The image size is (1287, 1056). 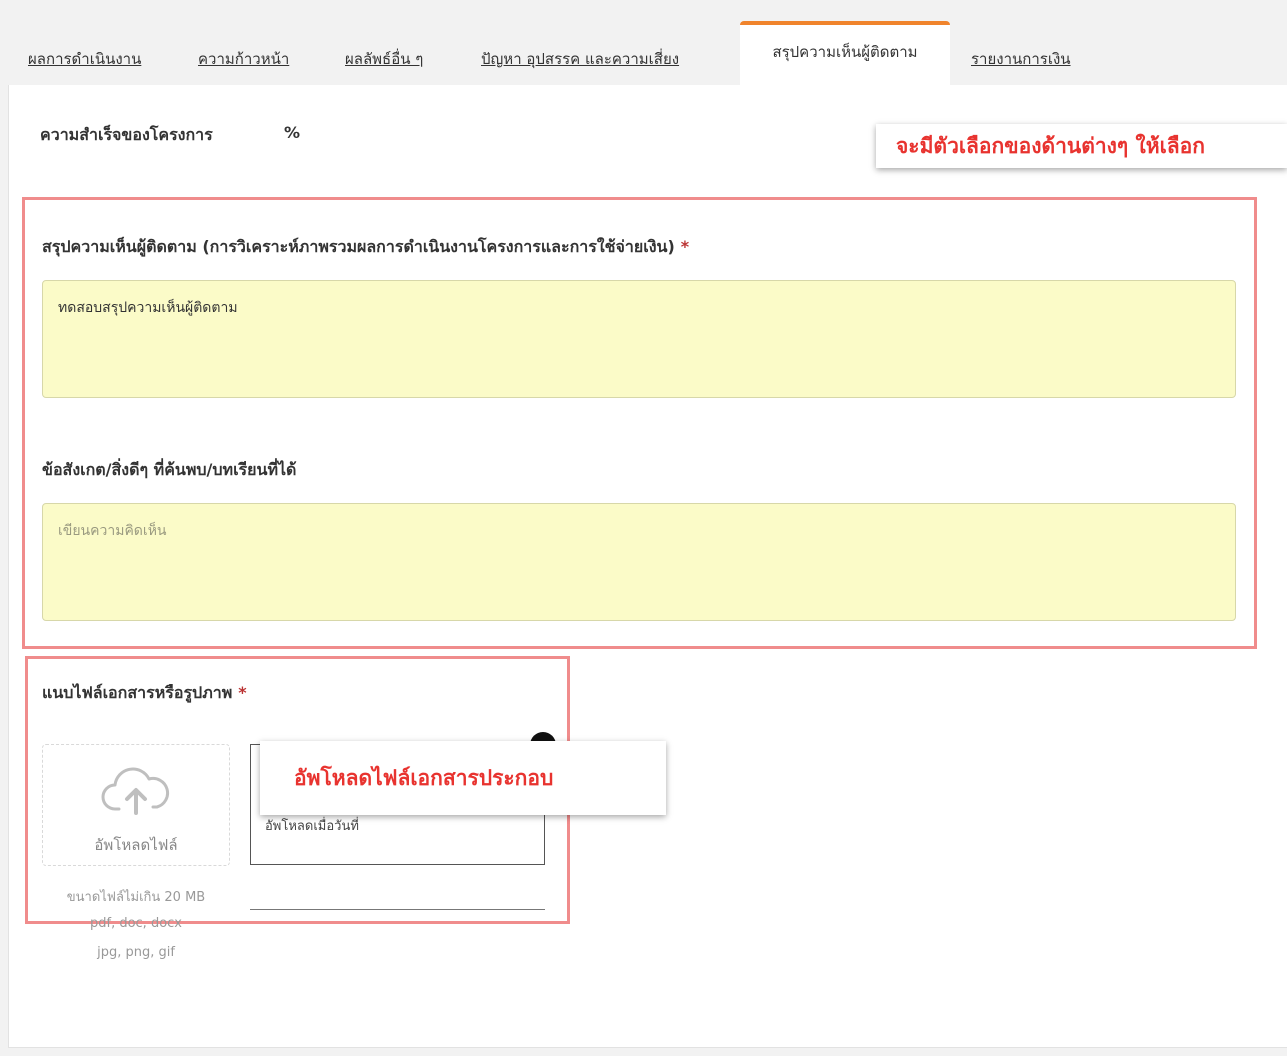 I want to click on tab-monitor-summary-label: สรุปความเห็นผู้ติดตาม, so click(x=845, y=52).